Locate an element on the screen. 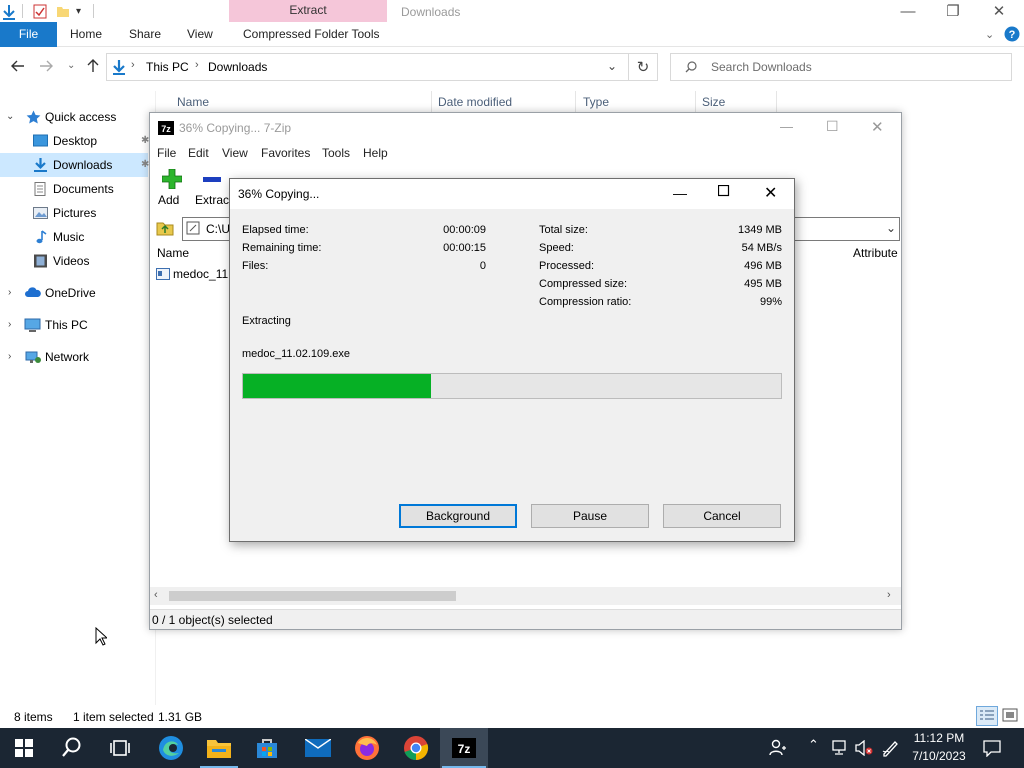 The image size is (1024, 768). exe-file-icon is located at coordinates (163, 274).